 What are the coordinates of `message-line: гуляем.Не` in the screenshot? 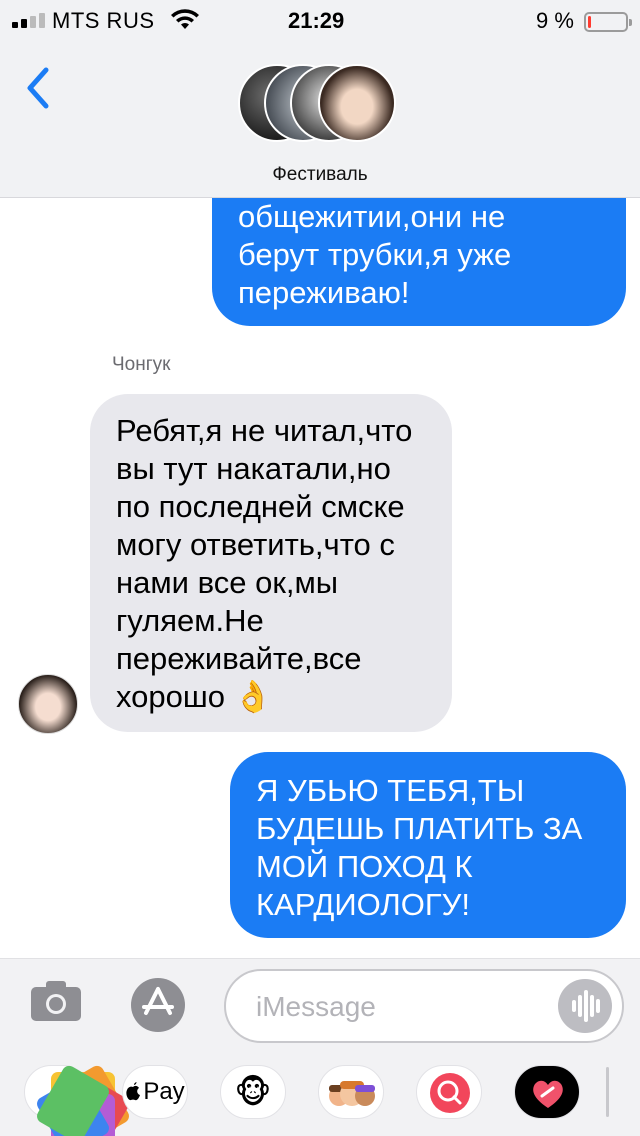 It's located at (190, 620).